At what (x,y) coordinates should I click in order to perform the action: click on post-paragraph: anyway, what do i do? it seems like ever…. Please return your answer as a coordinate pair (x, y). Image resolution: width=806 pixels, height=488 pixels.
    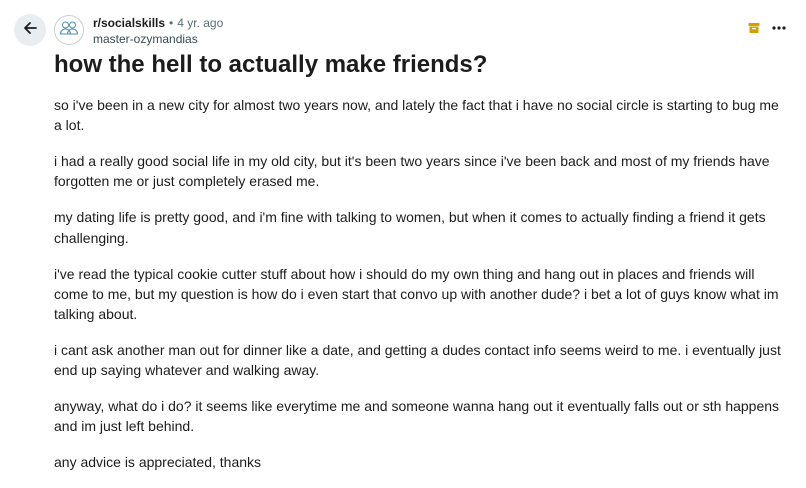
    Looking at the image, I should click on (417, 416).